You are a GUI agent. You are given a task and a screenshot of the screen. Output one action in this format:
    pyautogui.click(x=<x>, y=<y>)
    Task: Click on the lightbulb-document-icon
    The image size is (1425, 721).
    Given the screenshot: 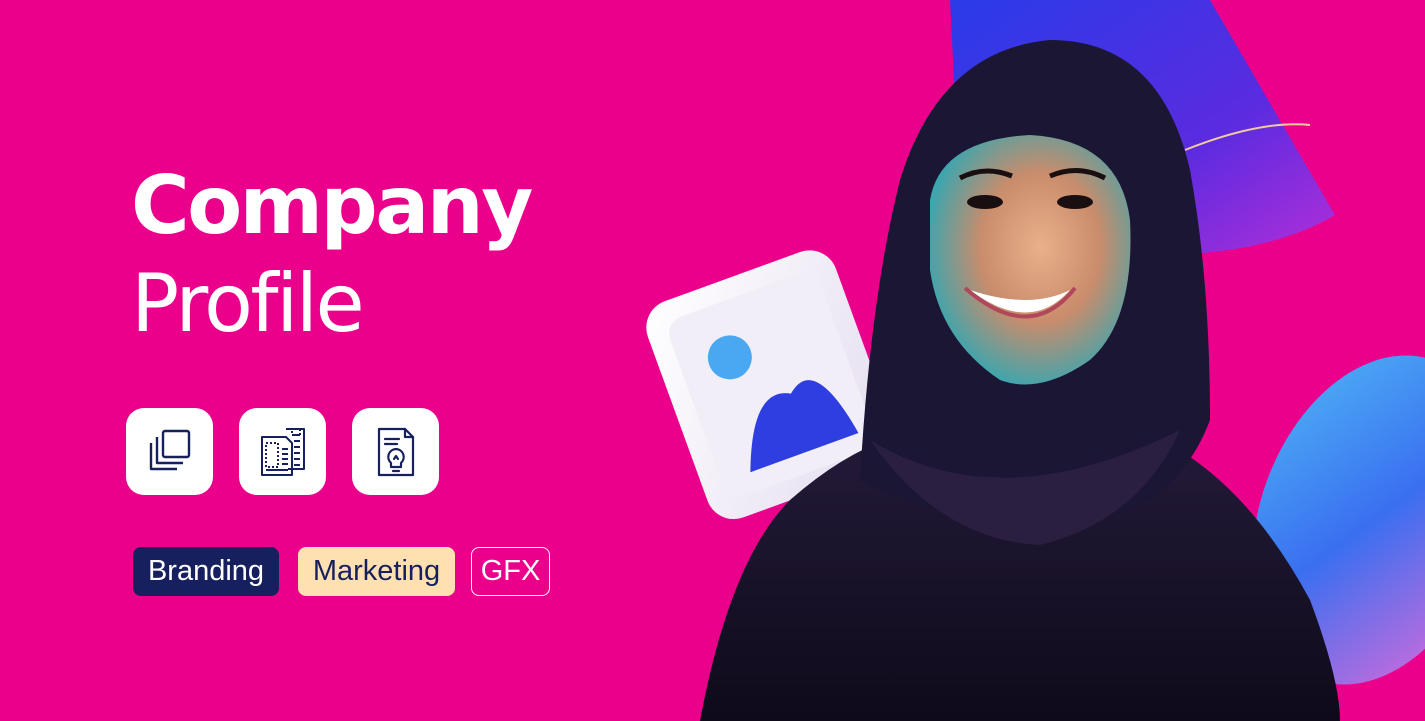 What is the action you would take?
    pyautogui.click(x=395, y=451)
    